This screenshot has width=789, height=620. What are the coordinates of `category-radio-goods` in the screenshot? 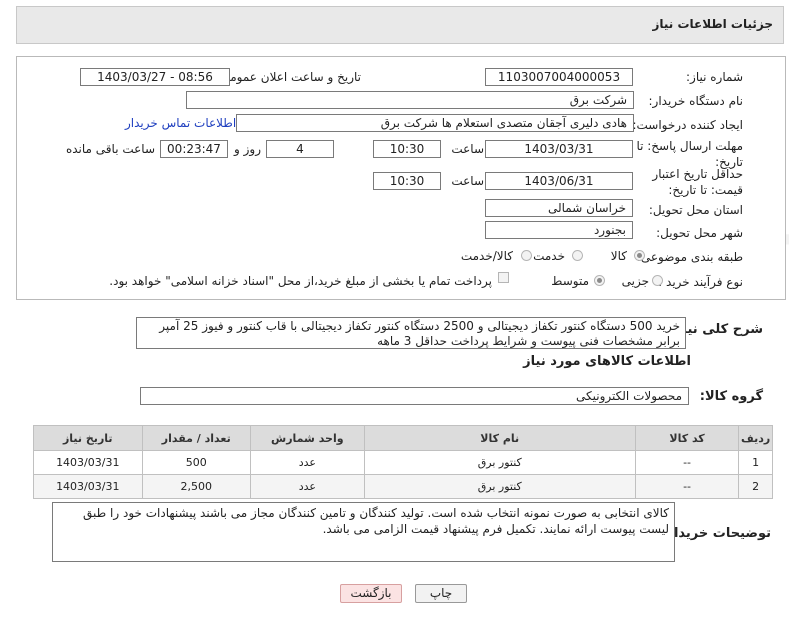 It's located at (639, 255).